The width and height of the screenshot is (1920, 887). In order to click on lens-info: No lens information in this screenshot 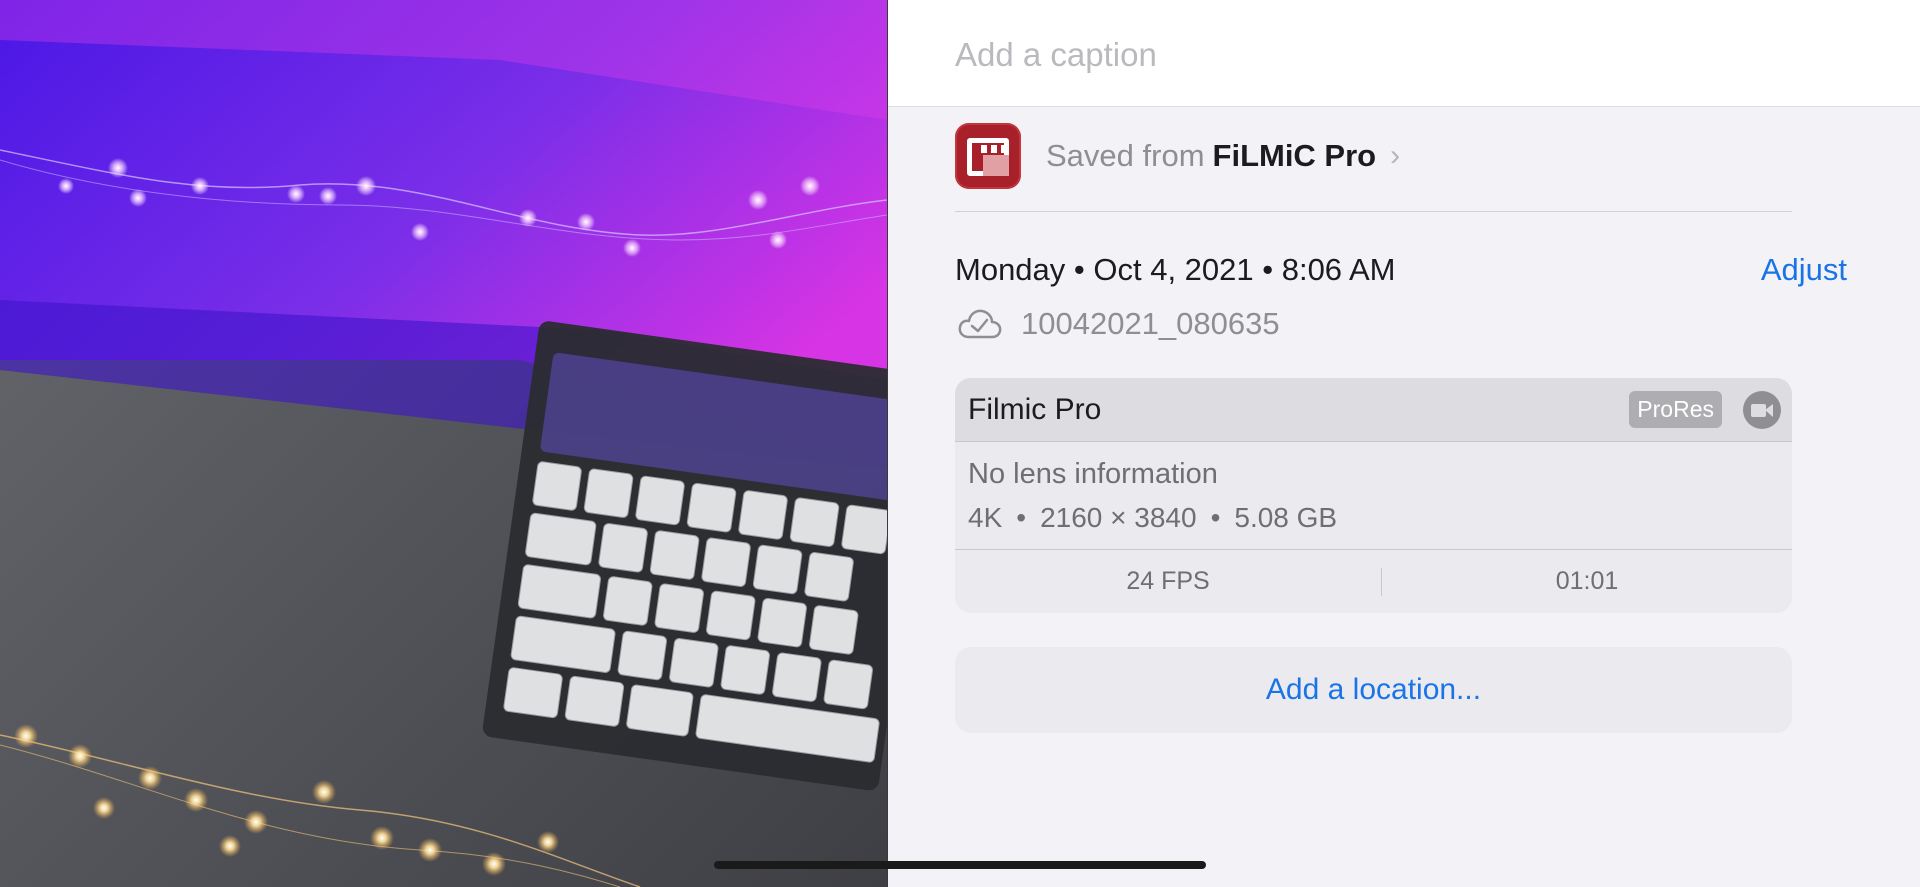, I will do `click(1093, 474)`.